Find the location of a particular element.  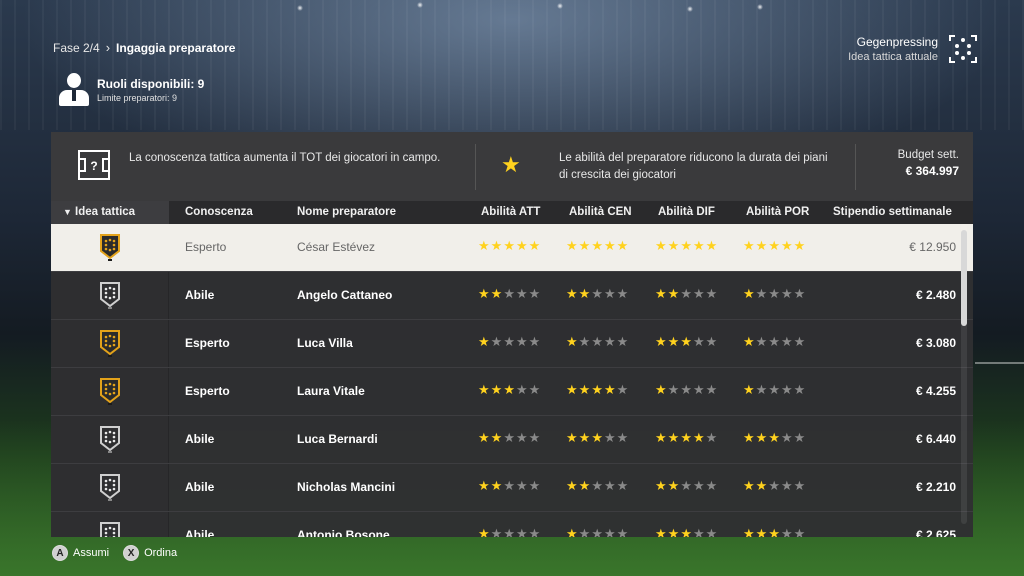

page-title: Ingaggia preparatore is located at coordinates (176, 47).